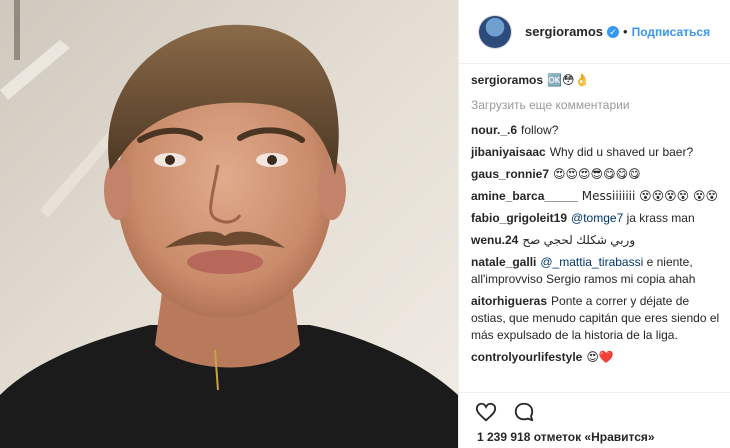  Describe the element at coordinates (568, 80) in the screenshot. I see `caption-text: 🆗😳👌` at that location.